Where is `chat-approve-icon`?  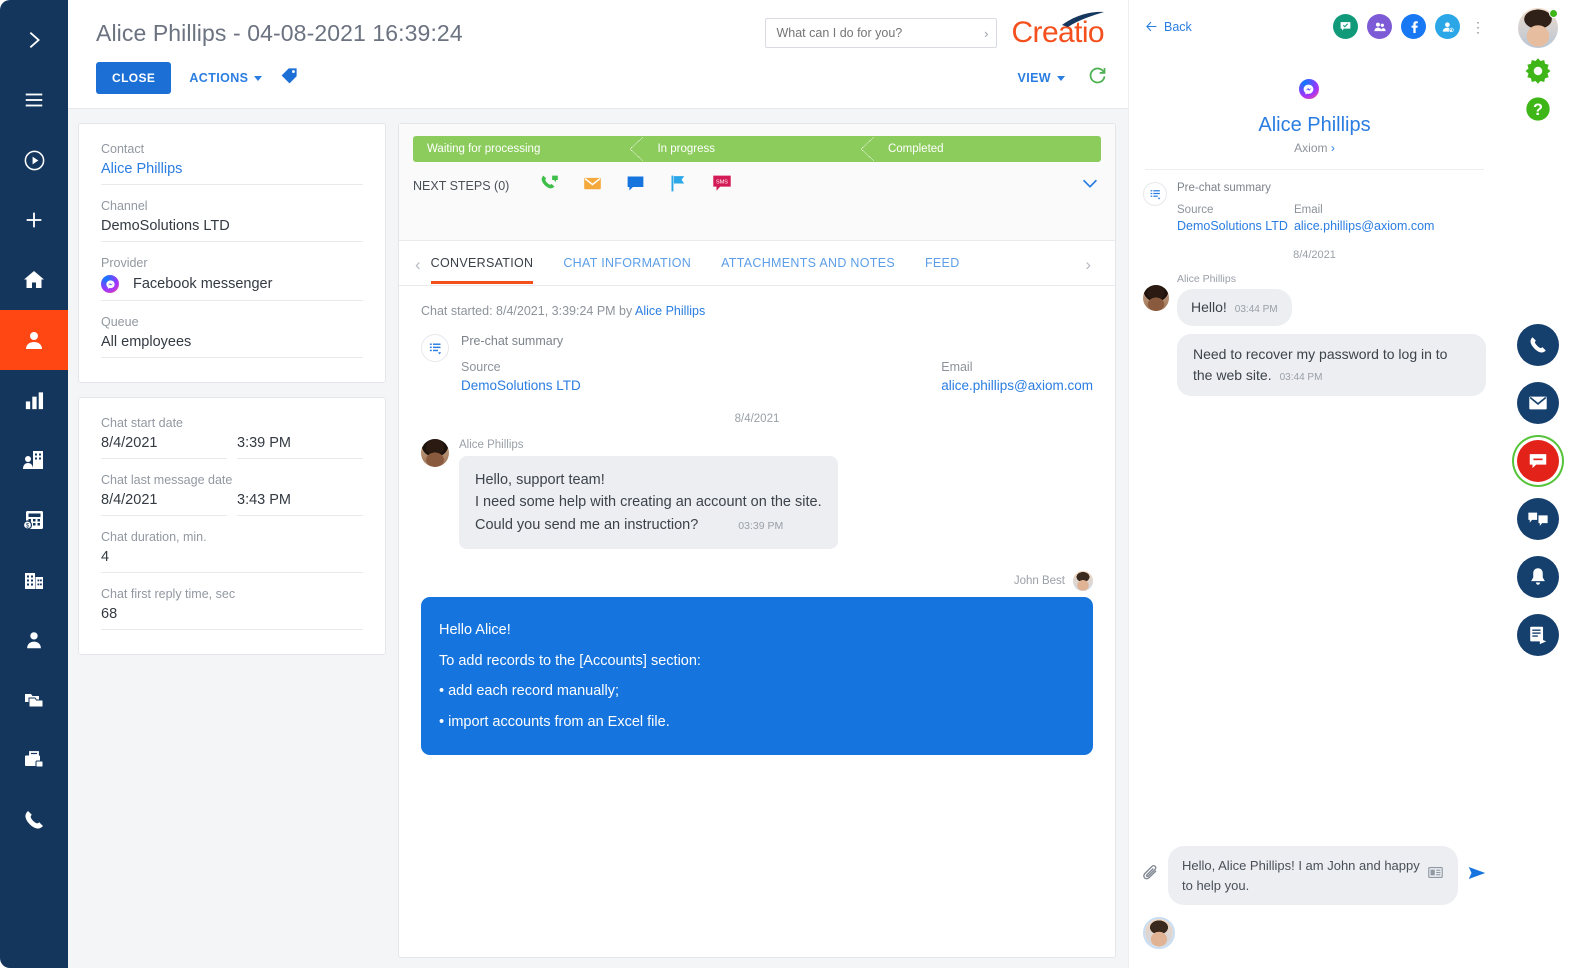 chat-approve-icon is located at coordinates (1345, 26).